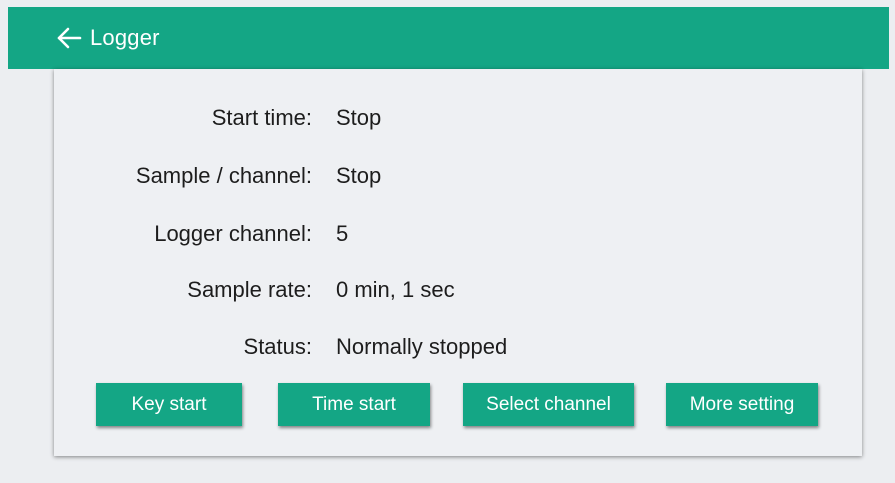 This screenshot has width=895, height=483. What do you see at coordinates (249, 289) in the screenshot?
I see `sample-rate-label: Sample rate:` at bounding box center [249, 289].